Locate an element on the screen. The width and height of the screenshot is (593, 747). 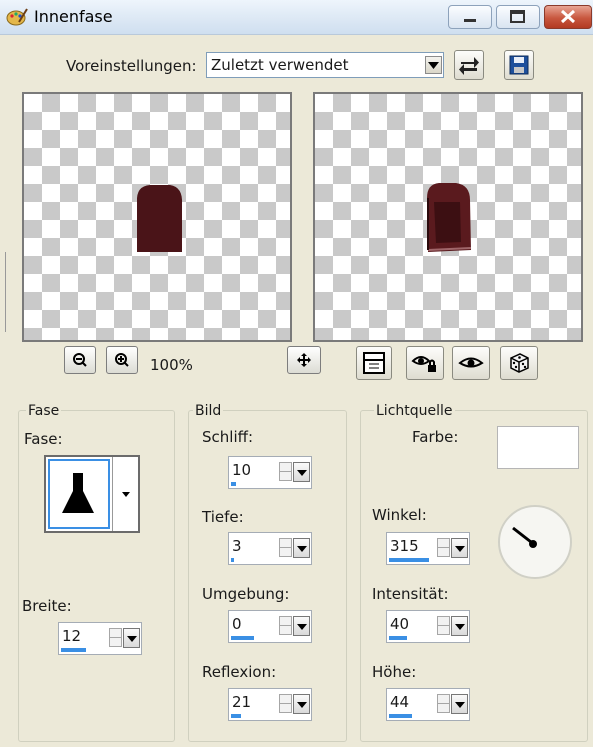
intensity-dropdown is located at coordinates (459, 626).